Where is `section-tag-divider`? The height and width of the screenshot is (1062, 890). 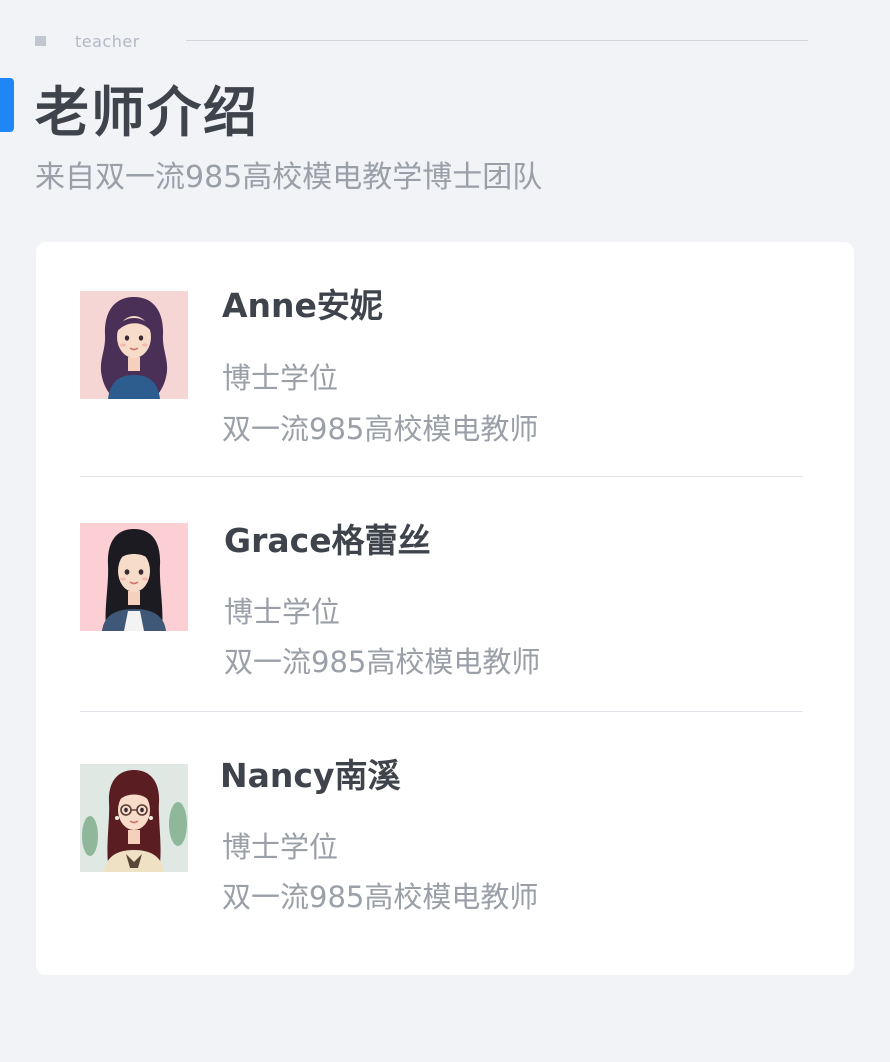 section-tag-divider is located at coordinates (497, 40).